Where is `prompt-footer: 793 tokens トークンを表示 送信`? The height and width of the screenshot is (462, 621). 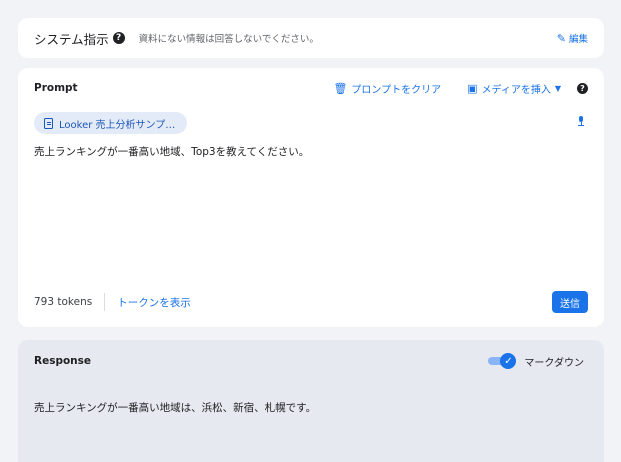
prompt-footer: 793 tokens トークンを表示 送信 is located at coordinates (311, 302).